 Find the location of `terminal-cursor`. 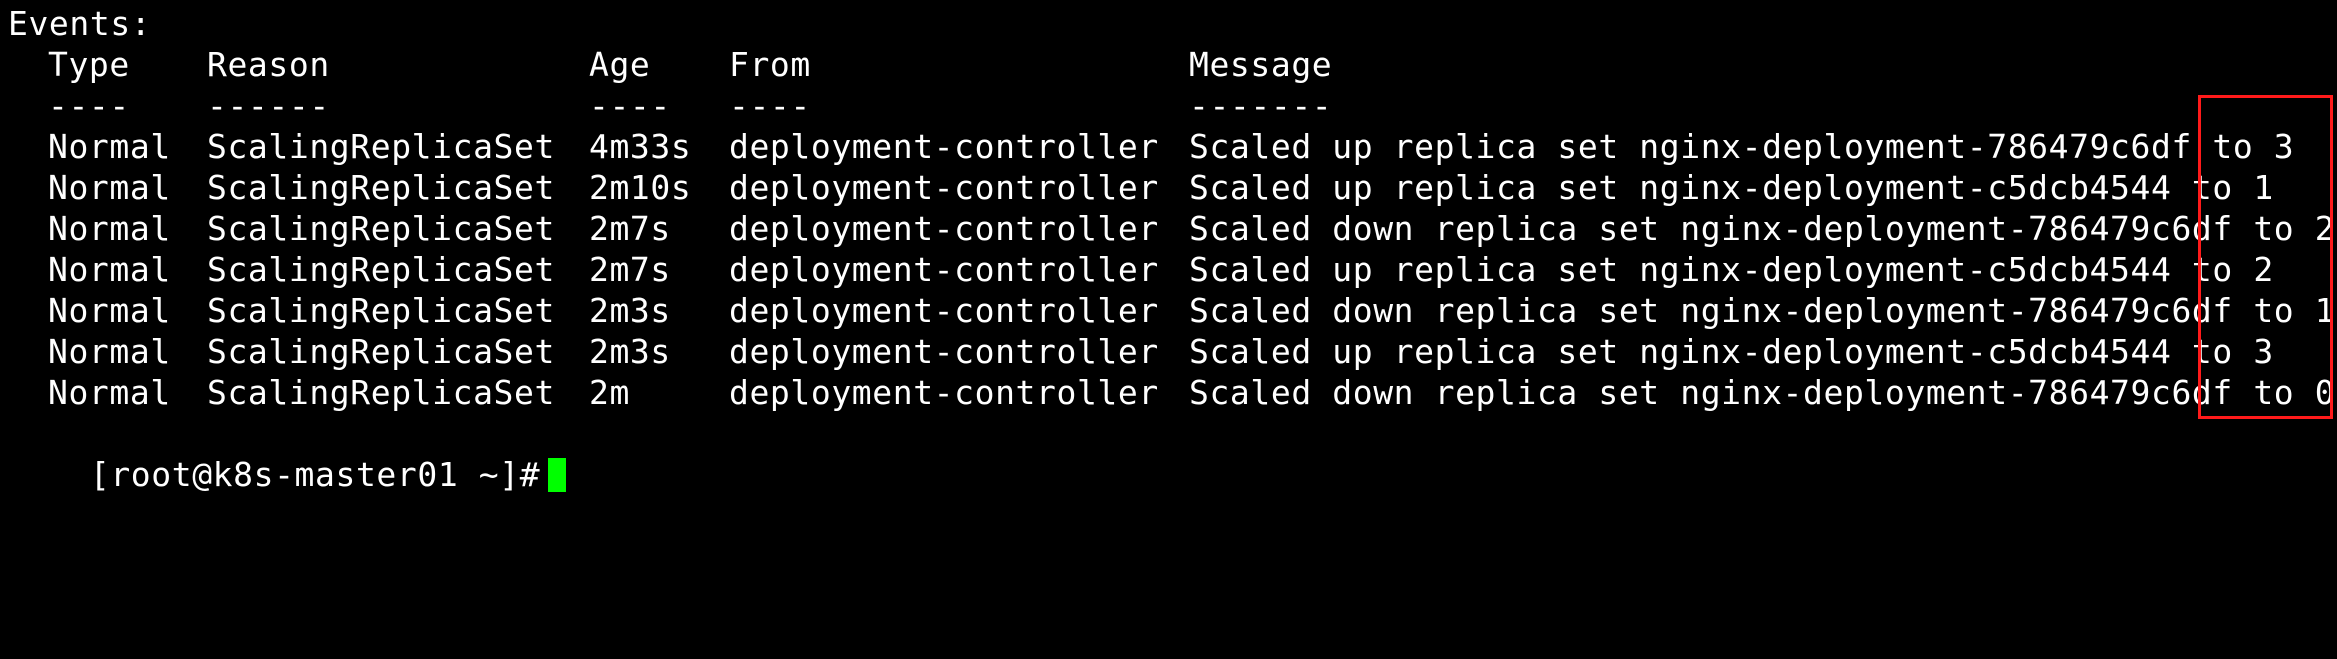

terminal-cursor is located at coordinates (557, 475).